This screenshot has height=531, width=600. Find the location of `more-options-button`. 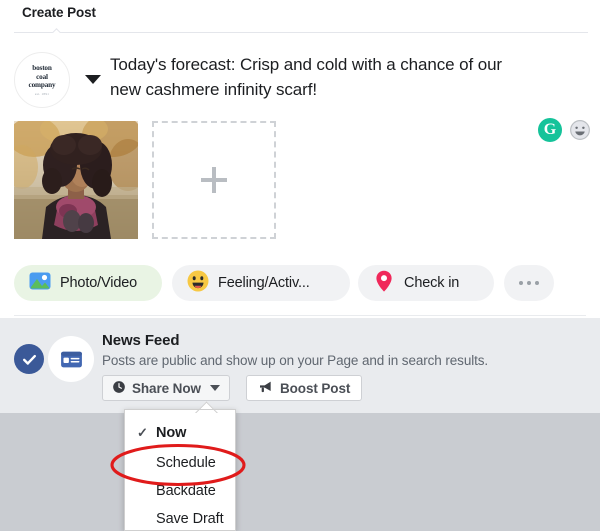

more-options-button is located at coordinates (529, 283).